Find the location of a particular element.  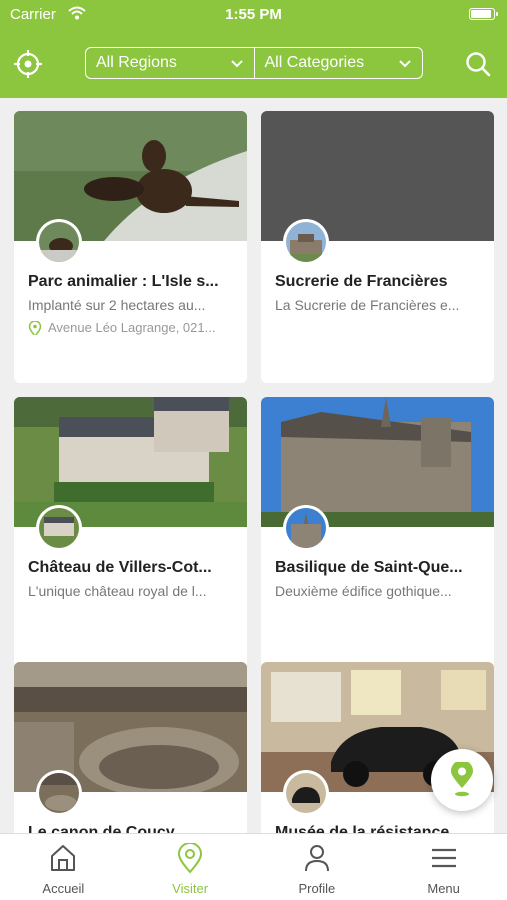

tab-accueil: Accueil is located at coordinates (63, 867).